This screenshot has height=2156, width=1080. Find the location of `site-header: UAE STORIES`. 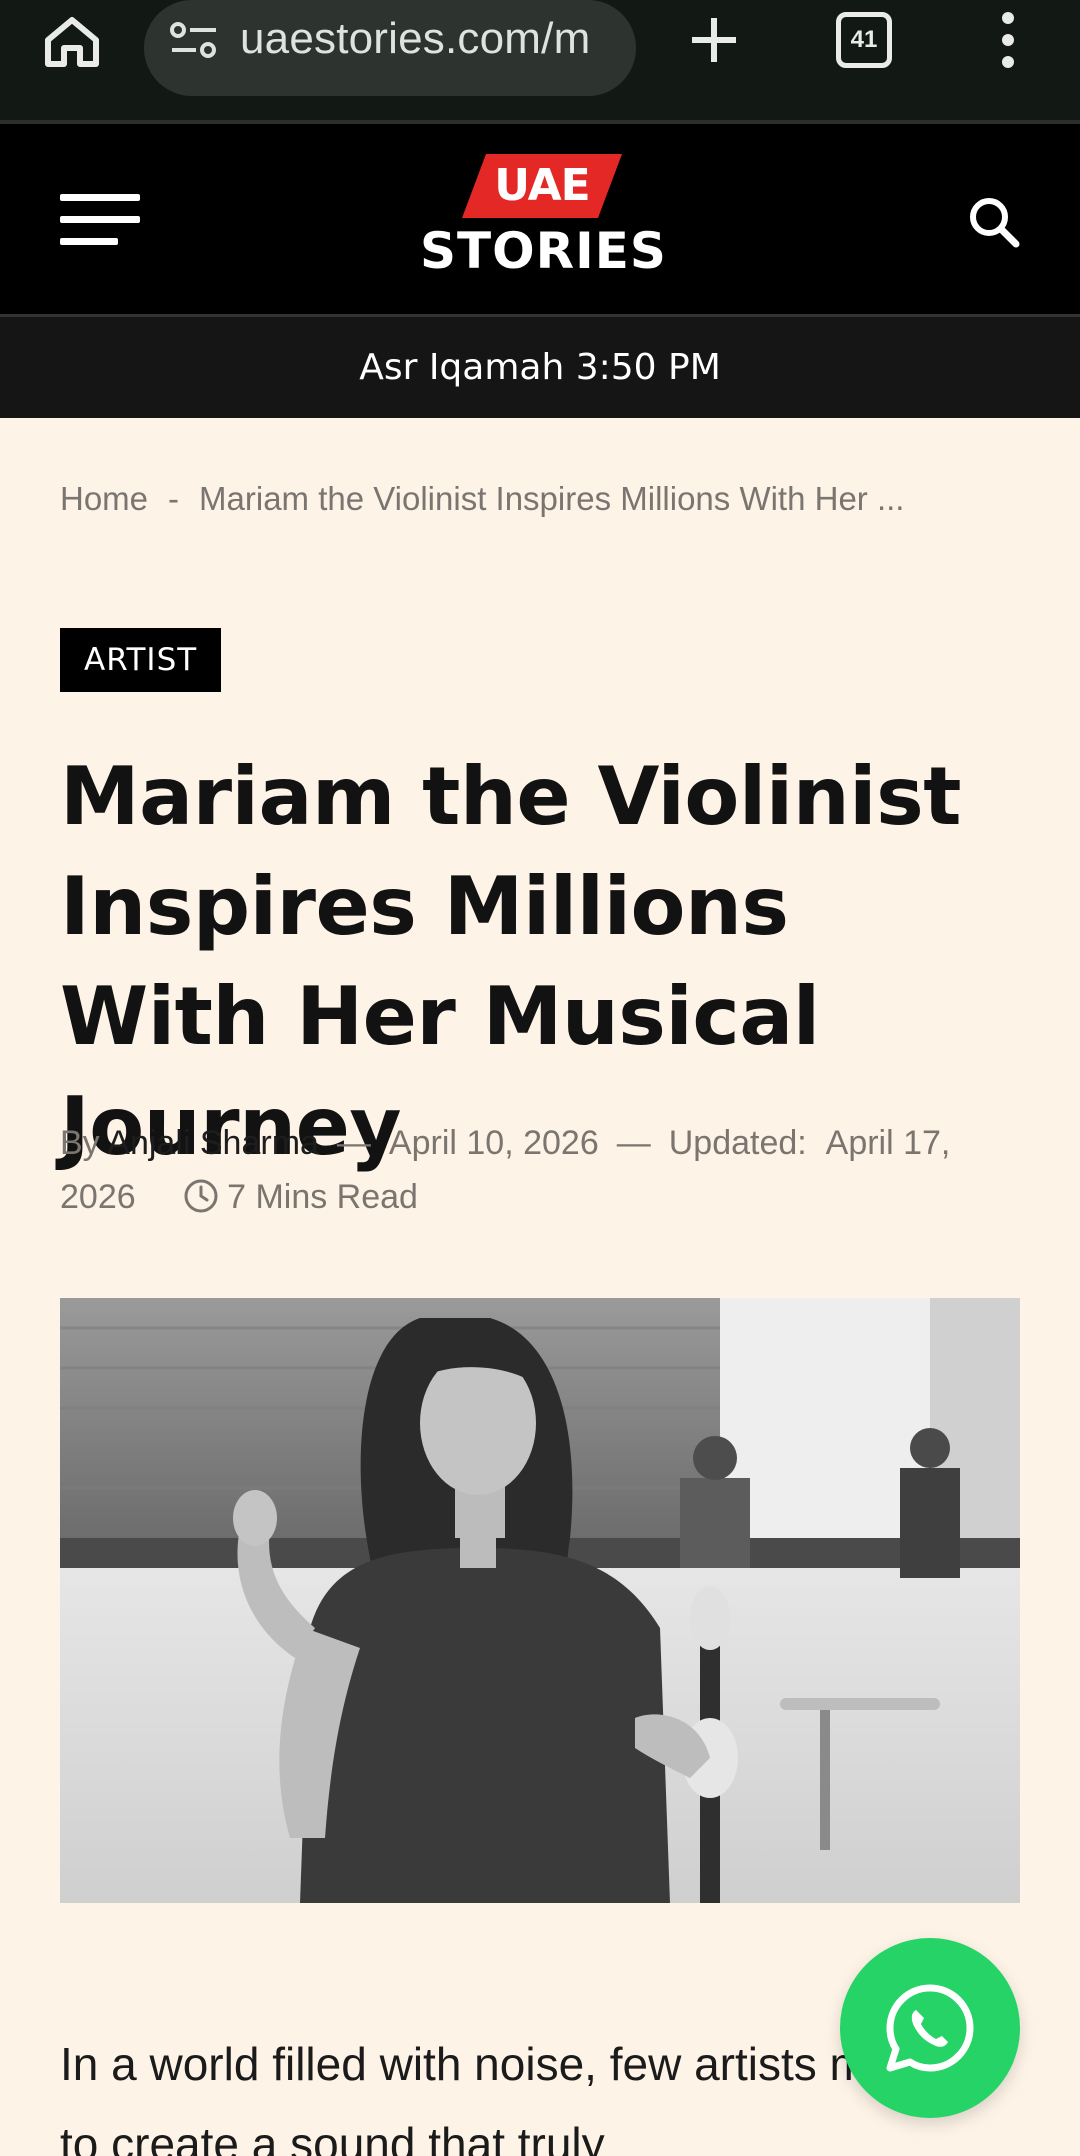

site-header: UAE STORIES is located at coordinates (540, 219).